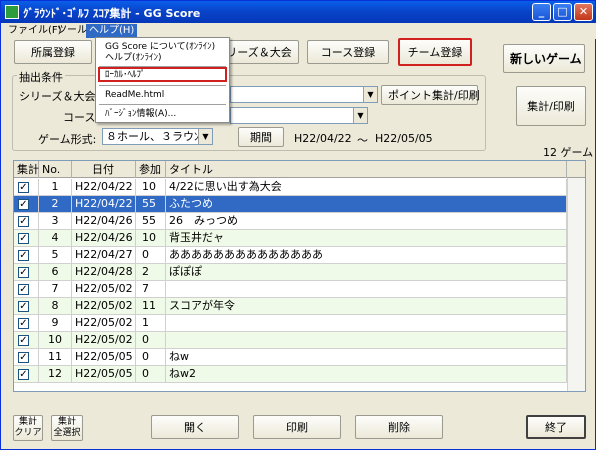  Describe the element at coordinates (55, 169) in the screenshot. I see `header-no: No.` at that location.